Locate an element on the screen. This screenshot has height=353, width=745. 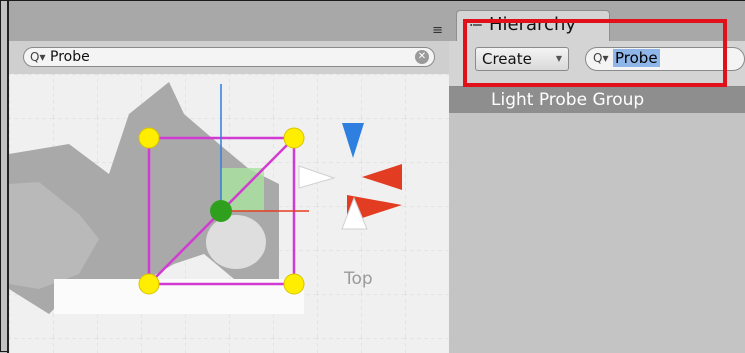
panel-menu-icon: ≡ is located at coordinates (437, 30).